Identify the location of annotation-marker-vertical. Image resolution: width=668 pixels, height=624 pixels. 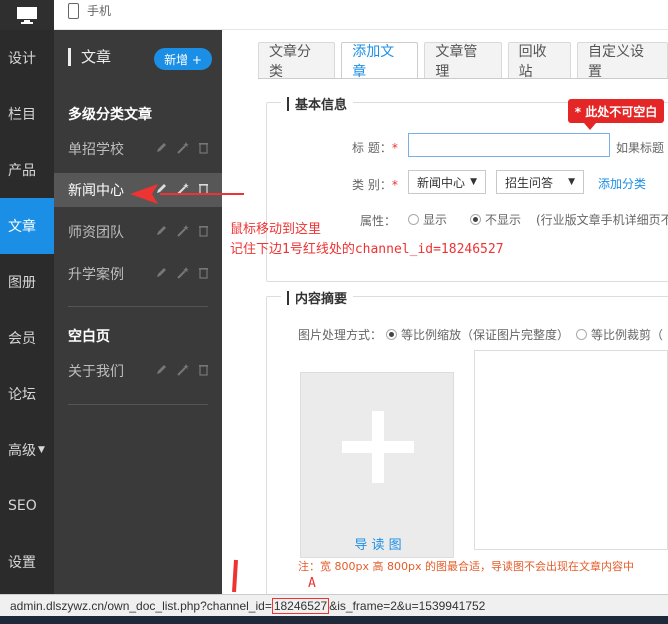
(235, 576).